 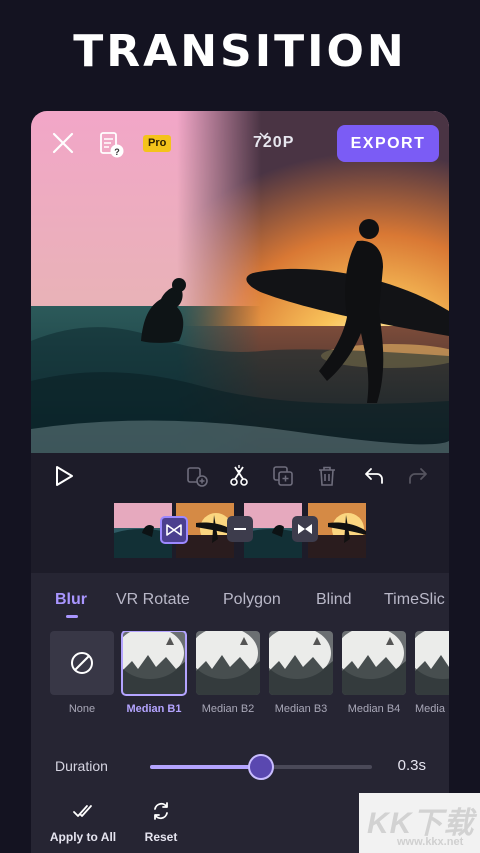 I want to click on banner-title: TRANSITION, so click(x=240, y=51).